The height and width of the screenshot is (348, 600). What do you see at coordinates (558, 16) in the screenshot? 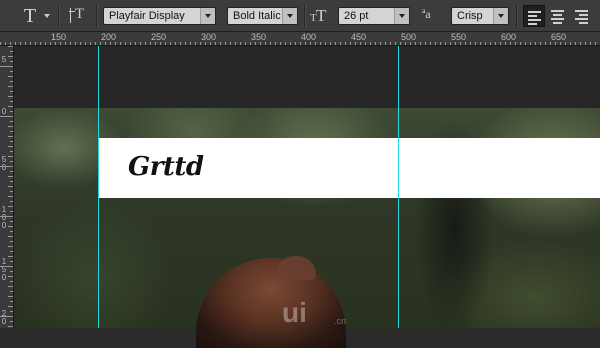
I see `align-center-button` at bounding box center [558, 16].